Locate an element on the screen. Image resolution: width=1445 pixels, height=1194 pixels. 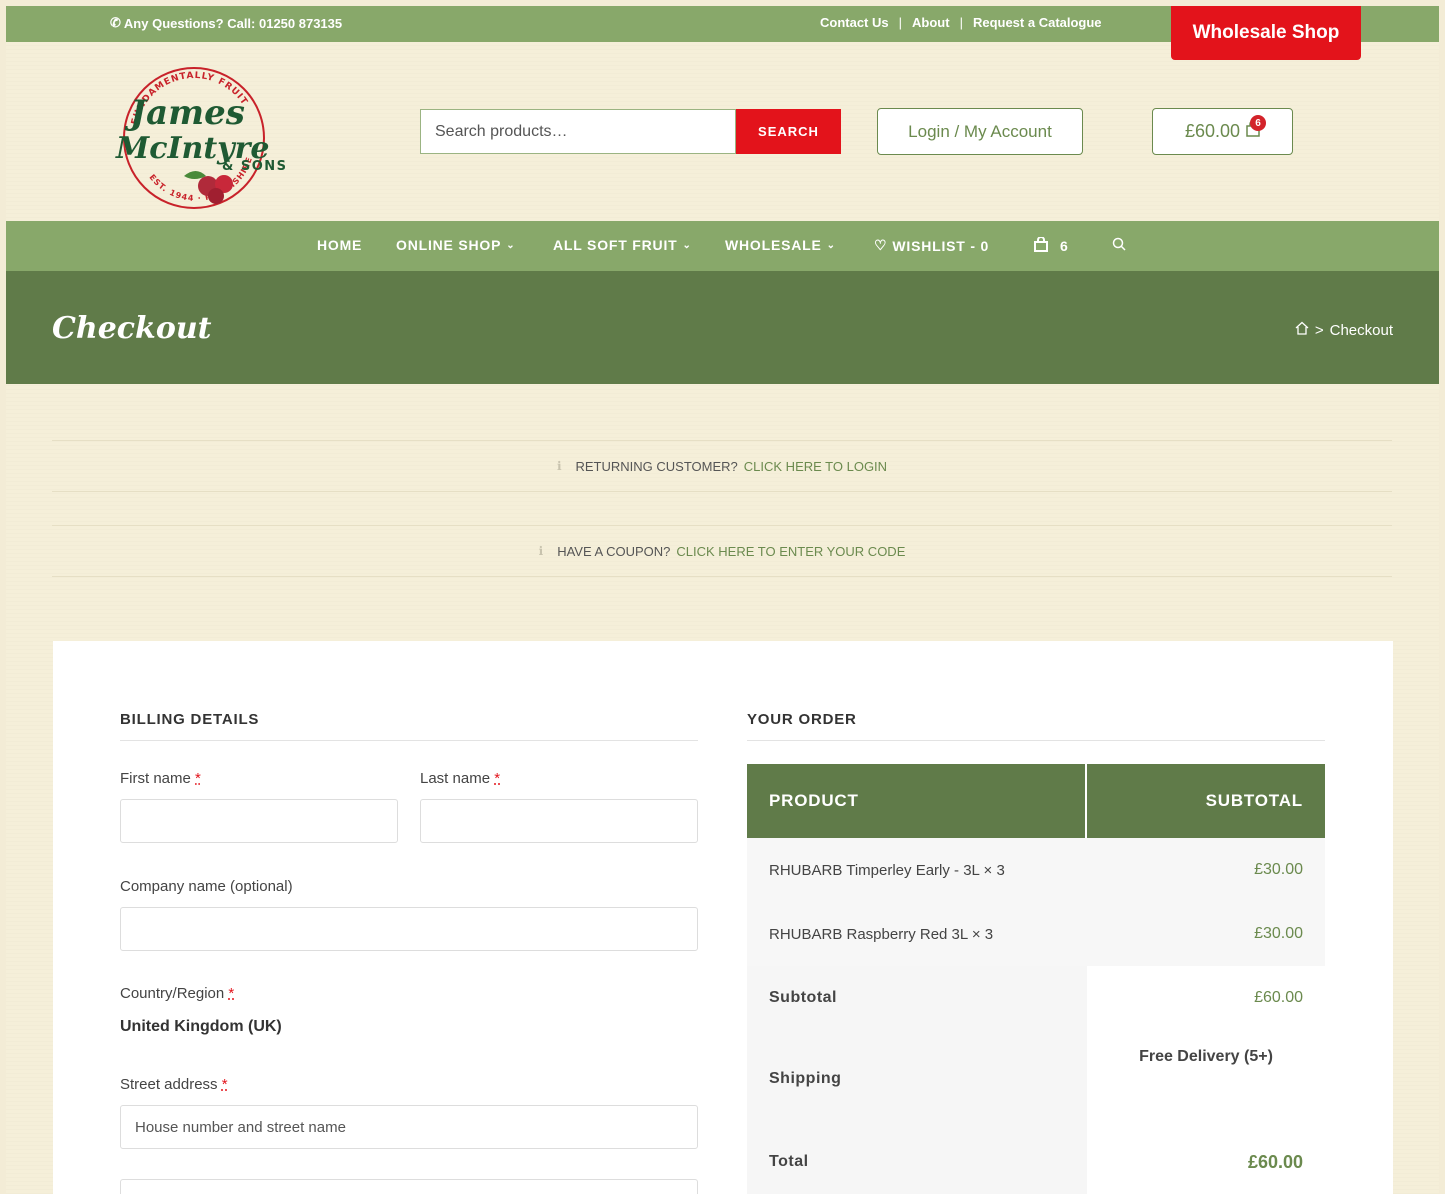
shipping-value: Free Delivery (5+) is located at coordinates (1206, 1056).